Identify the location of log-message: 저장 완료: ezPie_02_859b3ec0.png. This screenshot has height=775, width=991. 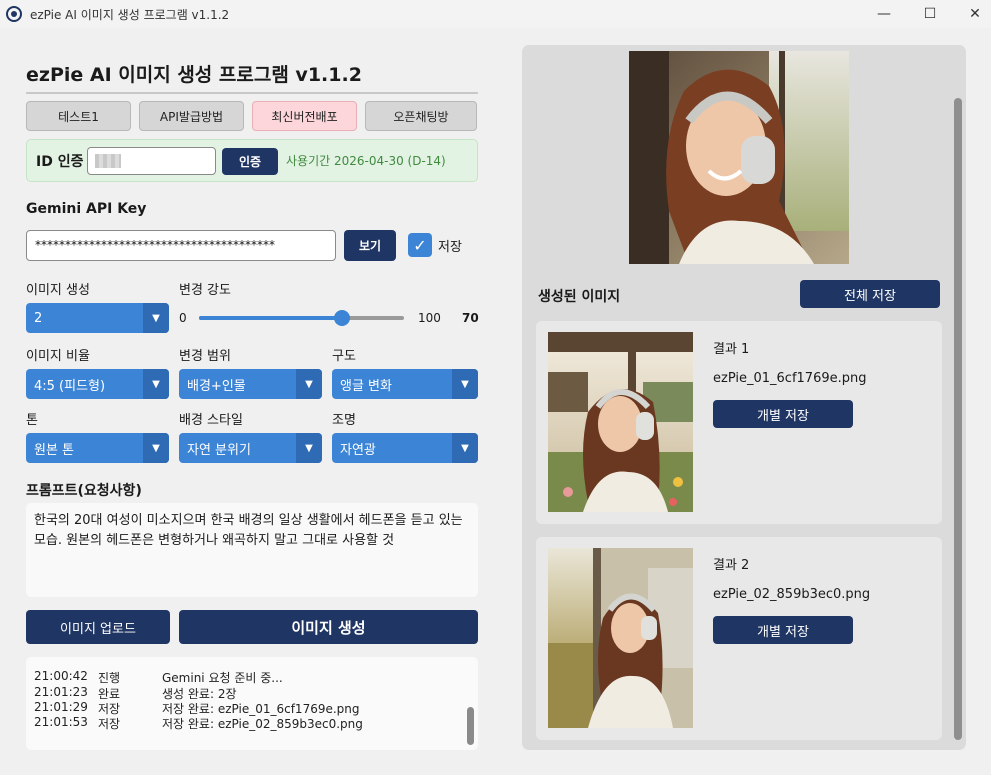
(262, 724).